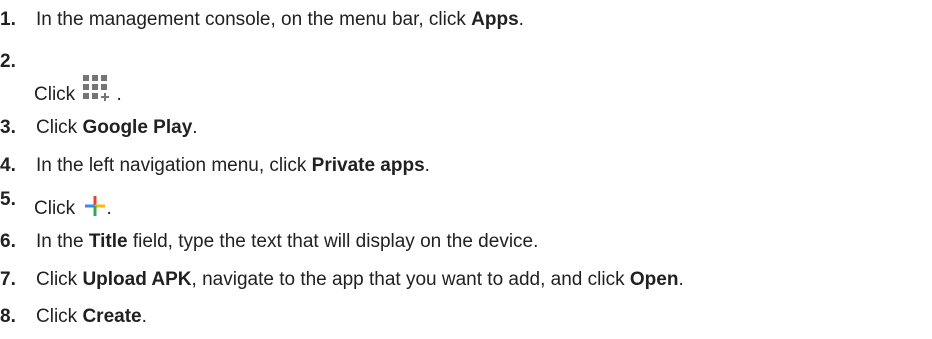 This screenshot has height=339, width=932. Describe the element at coordinates (137, 127) in the screenshot. I see `ui-term-google-play: Google Play` at that location.